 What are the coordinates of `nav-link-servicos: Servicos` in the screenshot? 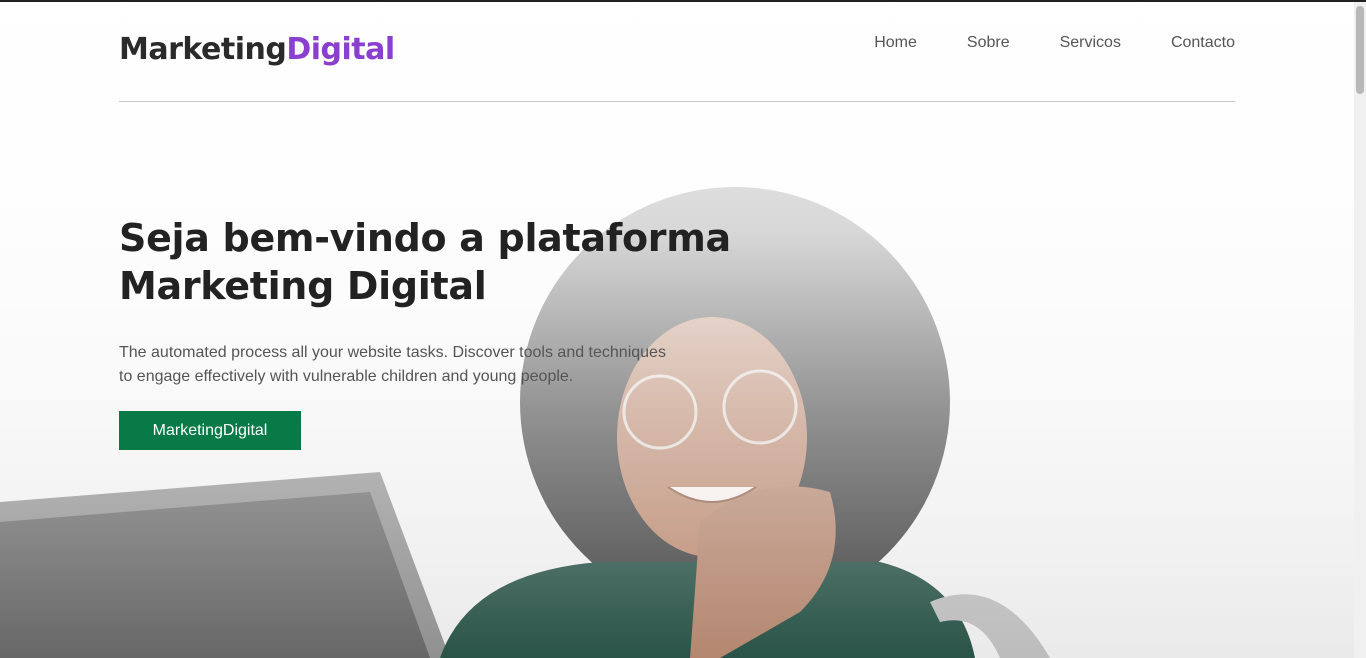 It's located at (1090, 43).